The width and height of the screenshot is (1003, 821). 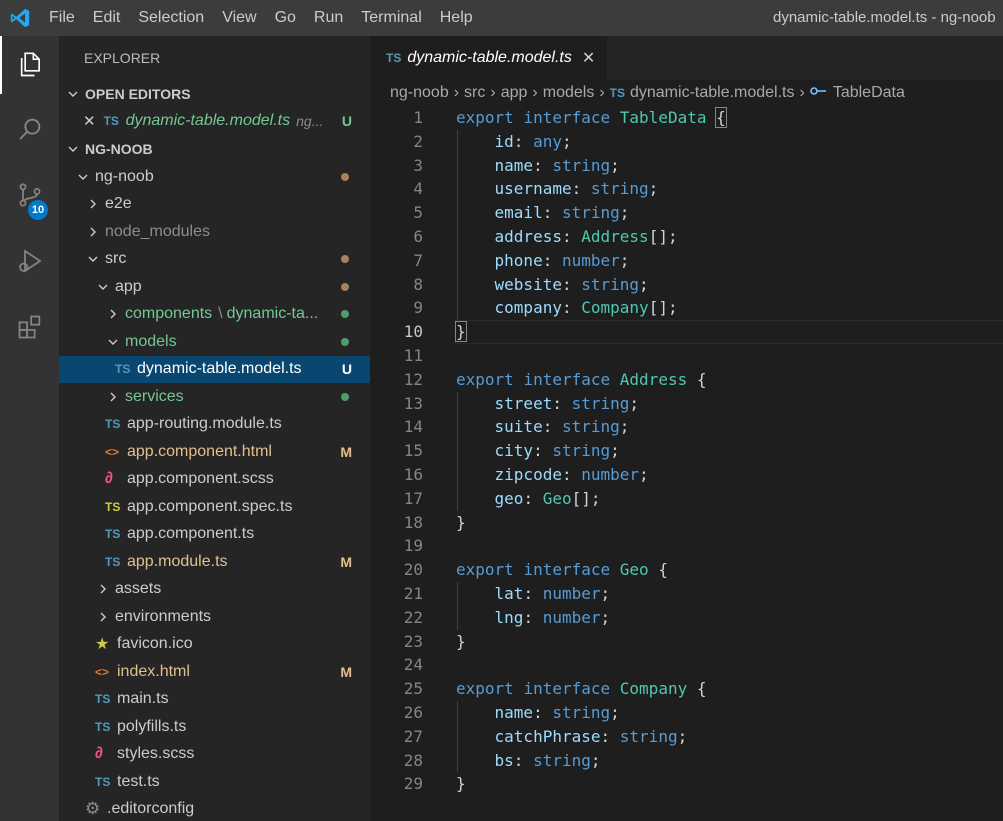 I want to click on menu-view: View, so click(x=239, y=18).